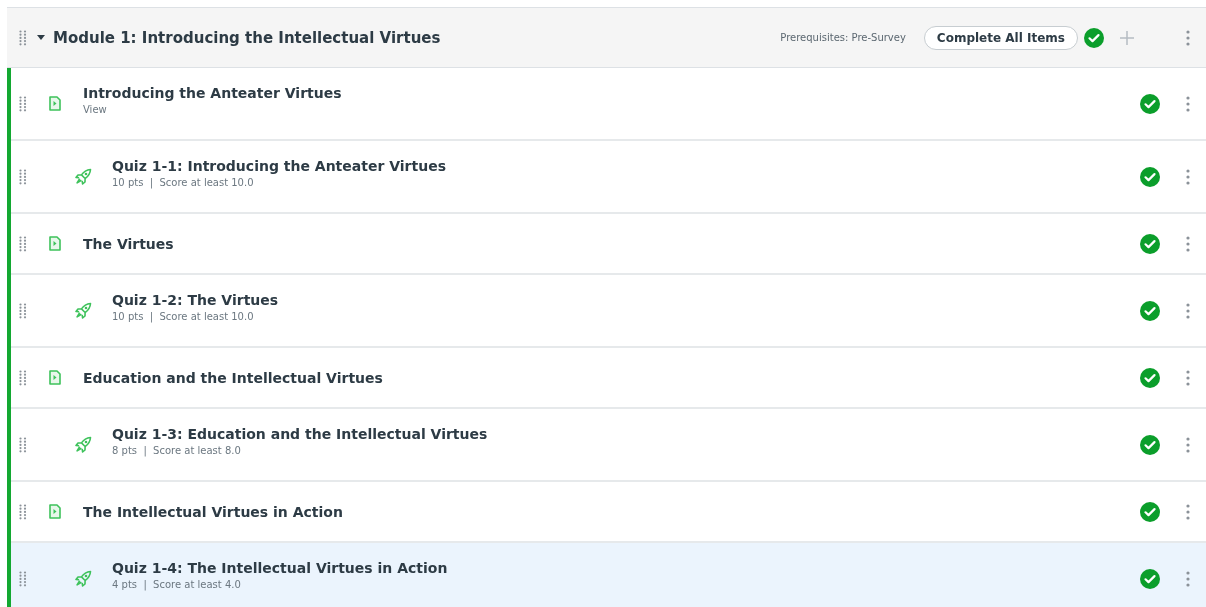  Describe the element at coordinates (177, 584) in the screenshot. I see `item-details: 4 pts | Score at least 4.0` at that location.